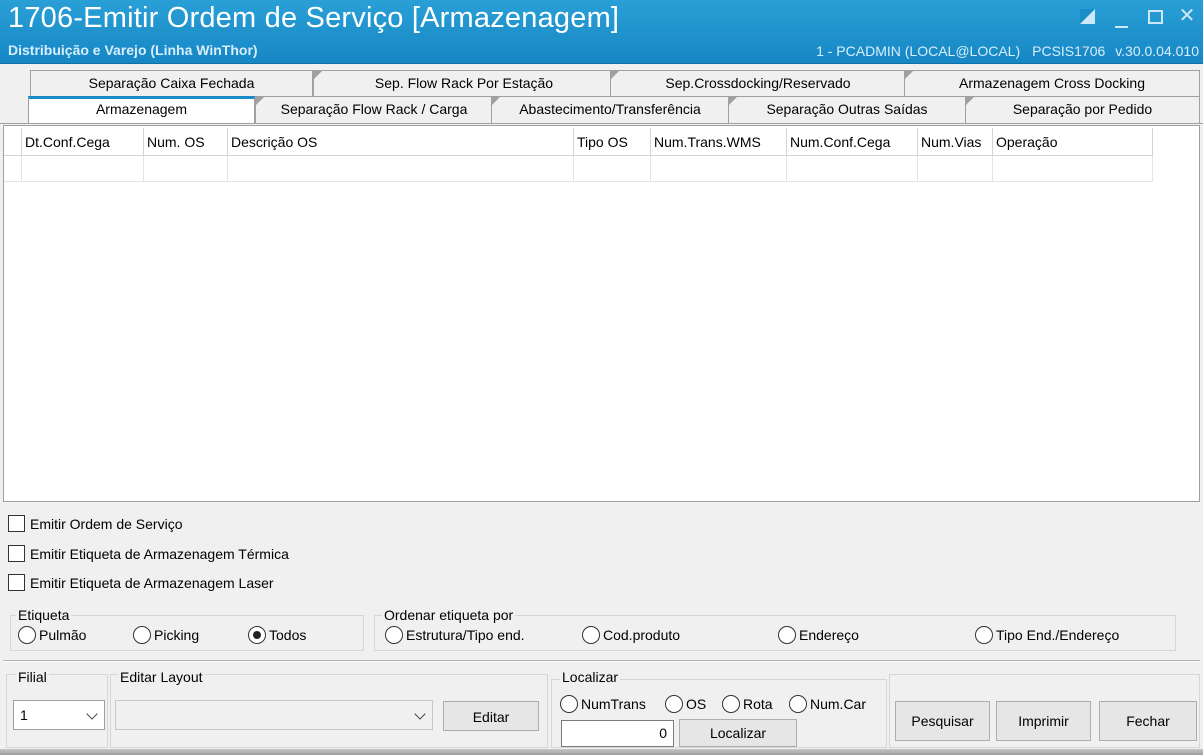 Image resolution: width=1203 pixels, height=755 pixels. Describe the element at coordinates (852, 142) in the screenshot. I see `column-header: Num.Conf.Cega` at that location.